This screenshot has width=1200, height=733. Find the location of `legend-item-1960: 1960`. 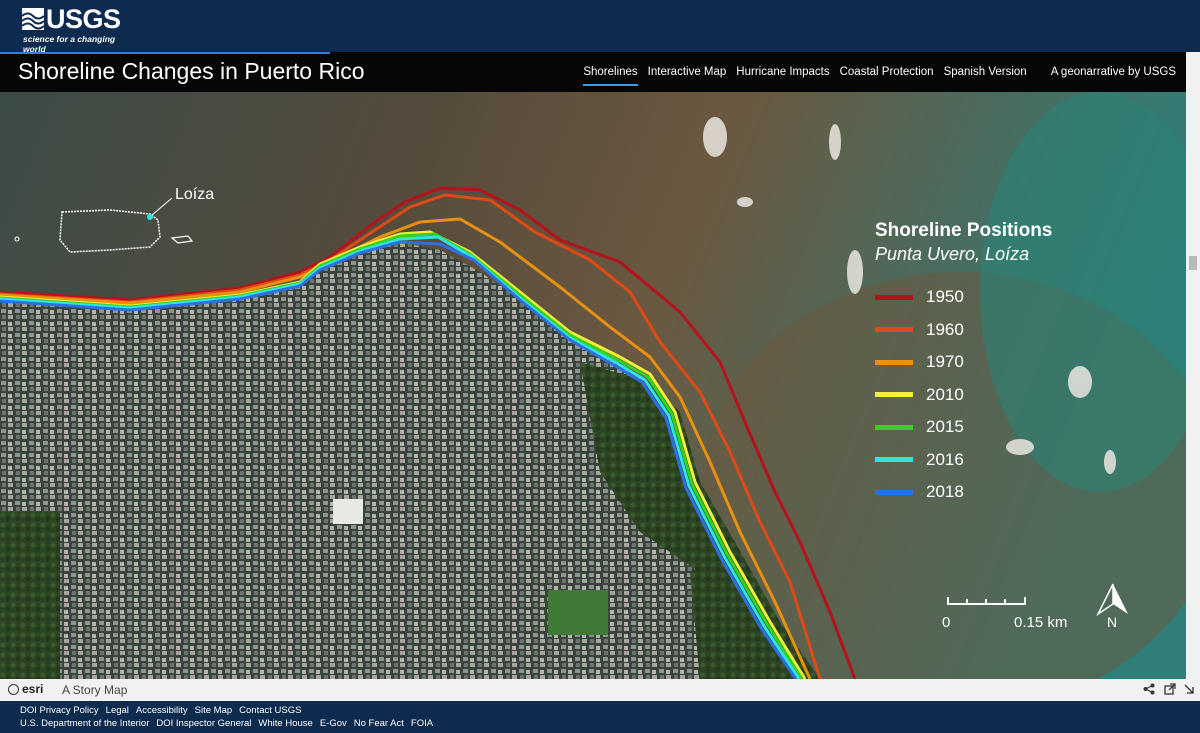

legend-item-1960: 1960 is located at coordinates (963, 330).